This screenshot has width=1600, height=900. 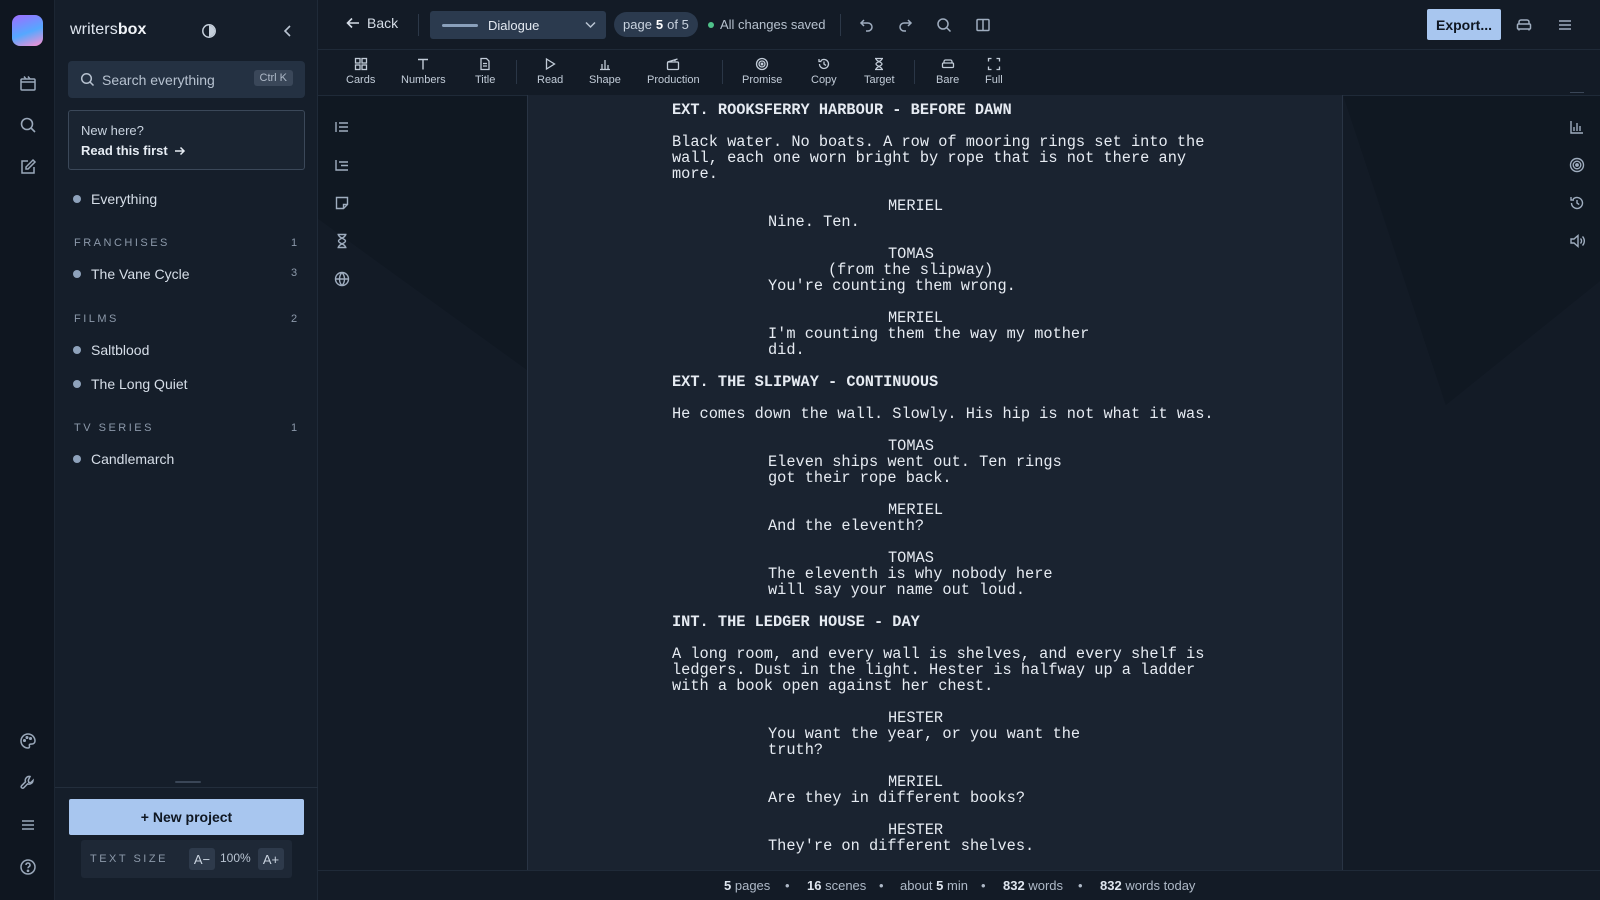 I want to click on sofa-icon, so click(x=1524, y=25).